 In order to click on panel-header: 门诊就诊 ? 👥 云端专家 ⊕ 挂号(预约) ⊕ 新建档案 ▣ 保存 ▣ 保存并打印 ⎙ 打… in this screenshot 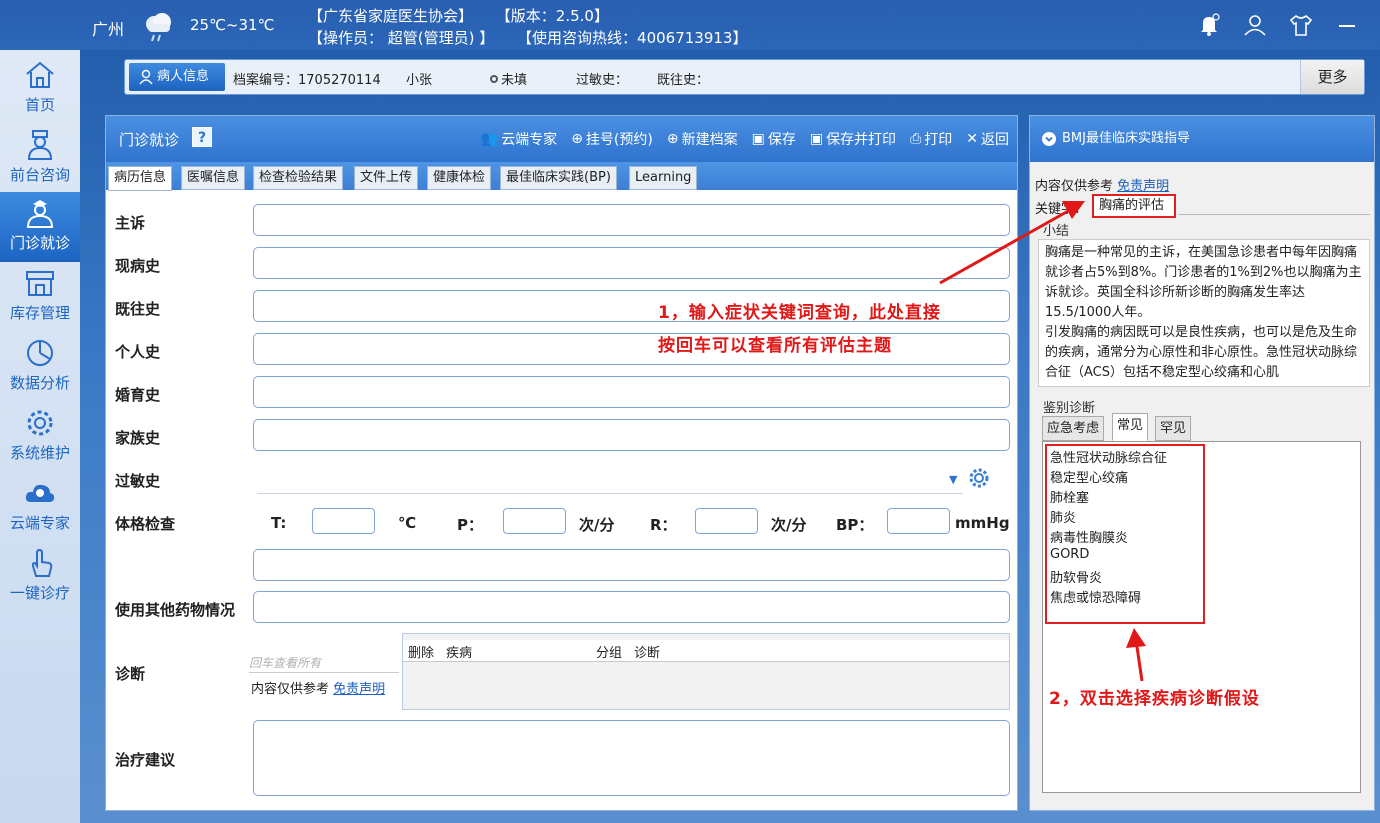, I will do `click(561, 139)`.